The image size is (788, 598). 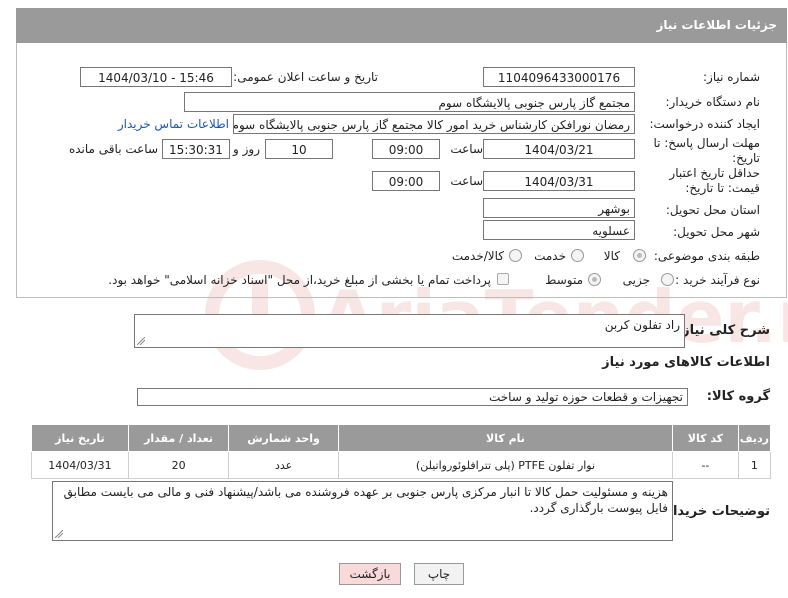 What do you see at coordinates (642, 325) in the screenshot?
I see `description-text: راد تفلون کربن` at bounding box center [642, 325].